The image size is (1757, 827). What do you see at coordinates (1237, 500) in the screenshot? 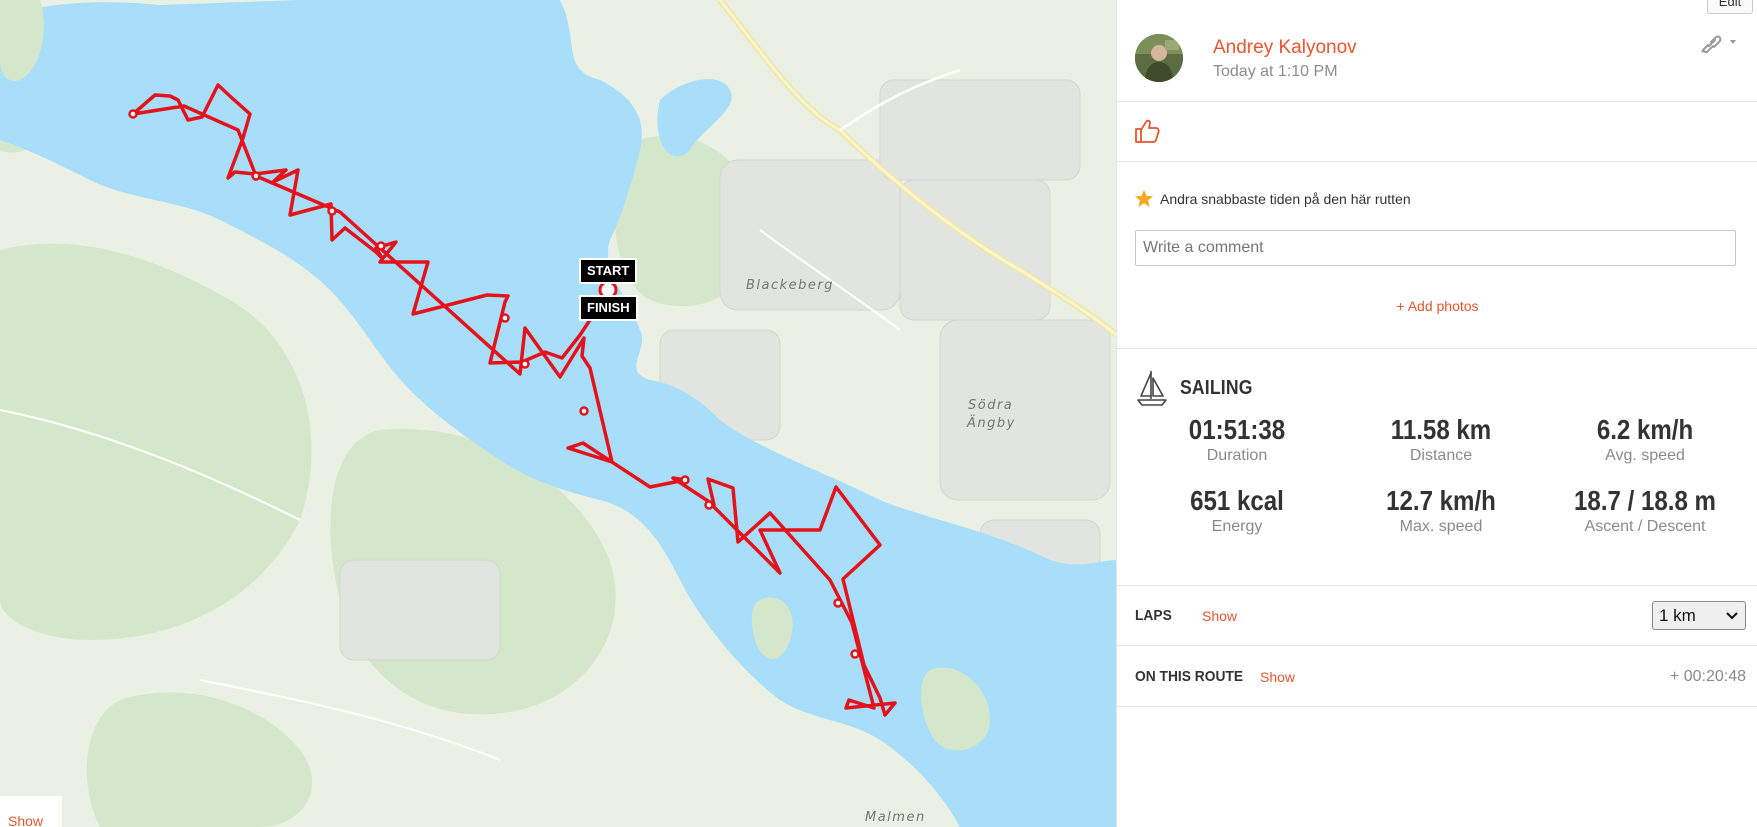
I see `stat-value: 651 kcal` at bounding box center [1237, 500].